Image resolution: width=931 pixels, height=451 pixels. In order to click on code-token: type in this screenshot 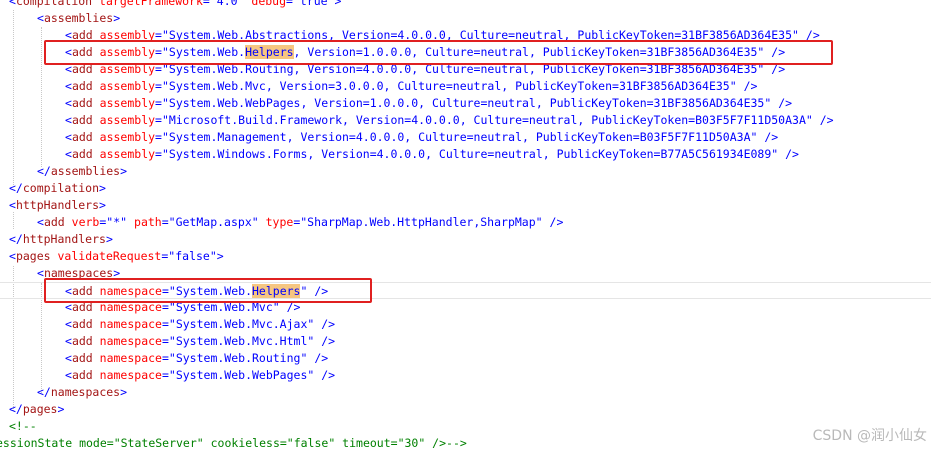, I will do `click(279, 222)`.